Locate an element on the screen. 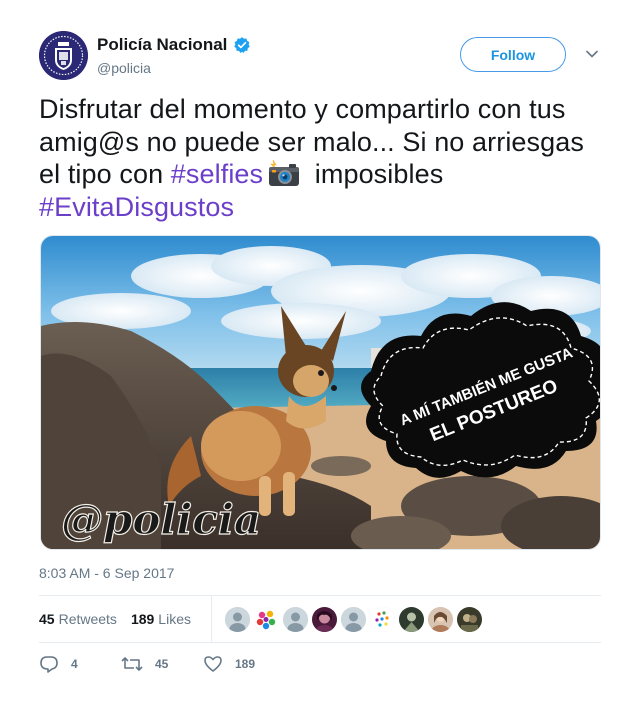 This screenshot has width=640, height=704. retweets-stat: 45 Retweets is located at coordinates (78, 619).